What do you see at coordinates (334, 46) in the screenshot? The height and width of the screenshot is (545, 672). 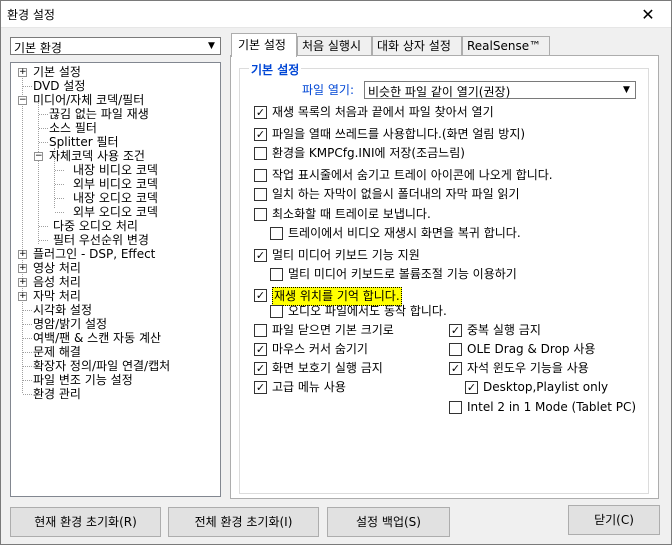 I see `tab-first-run: 처음 실행시` at bounding box center [334, 46].